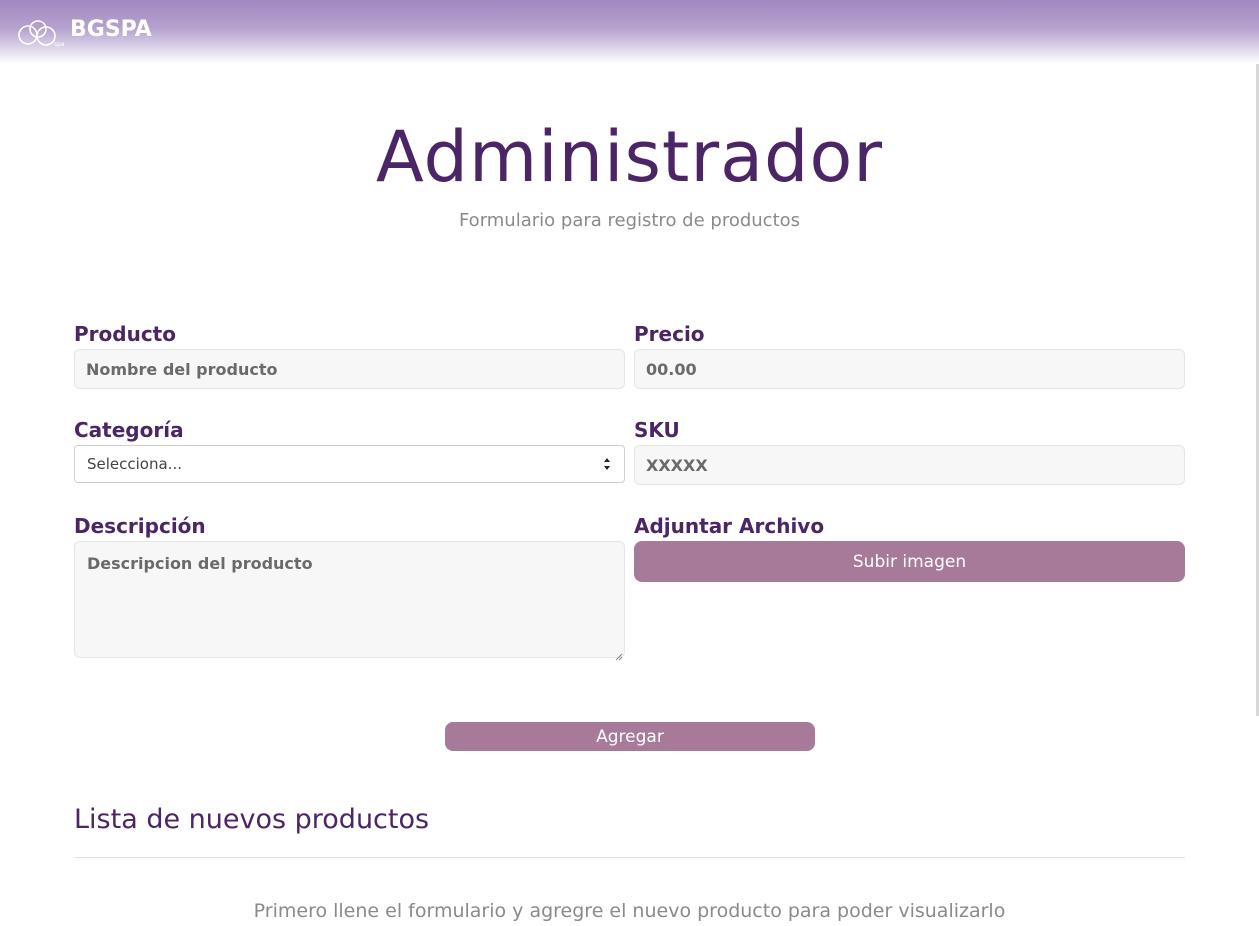  Describe the element at coordinates (59, 44) in the screenshot. I see `svg-text: spa` at that location.